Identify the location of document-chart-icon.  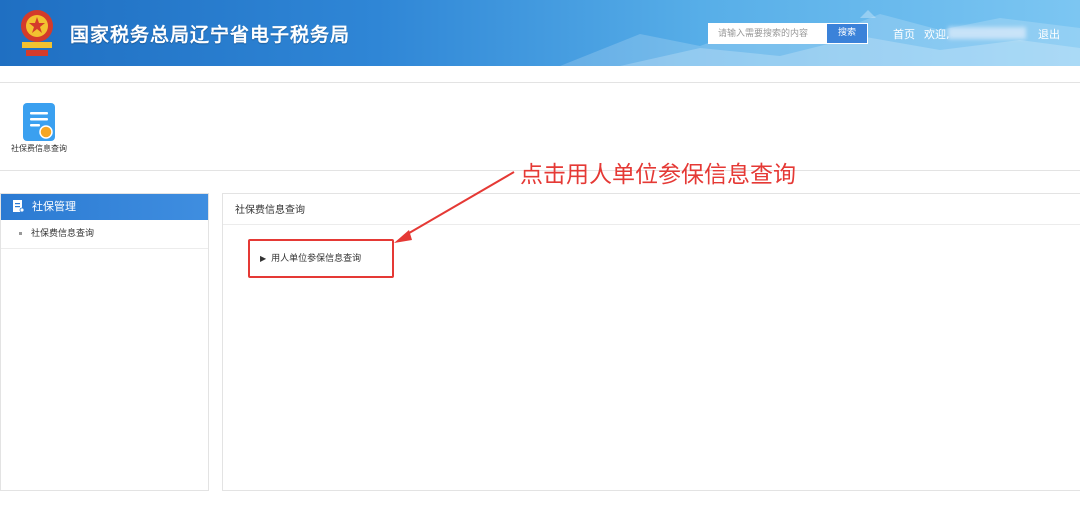
(18, 206).